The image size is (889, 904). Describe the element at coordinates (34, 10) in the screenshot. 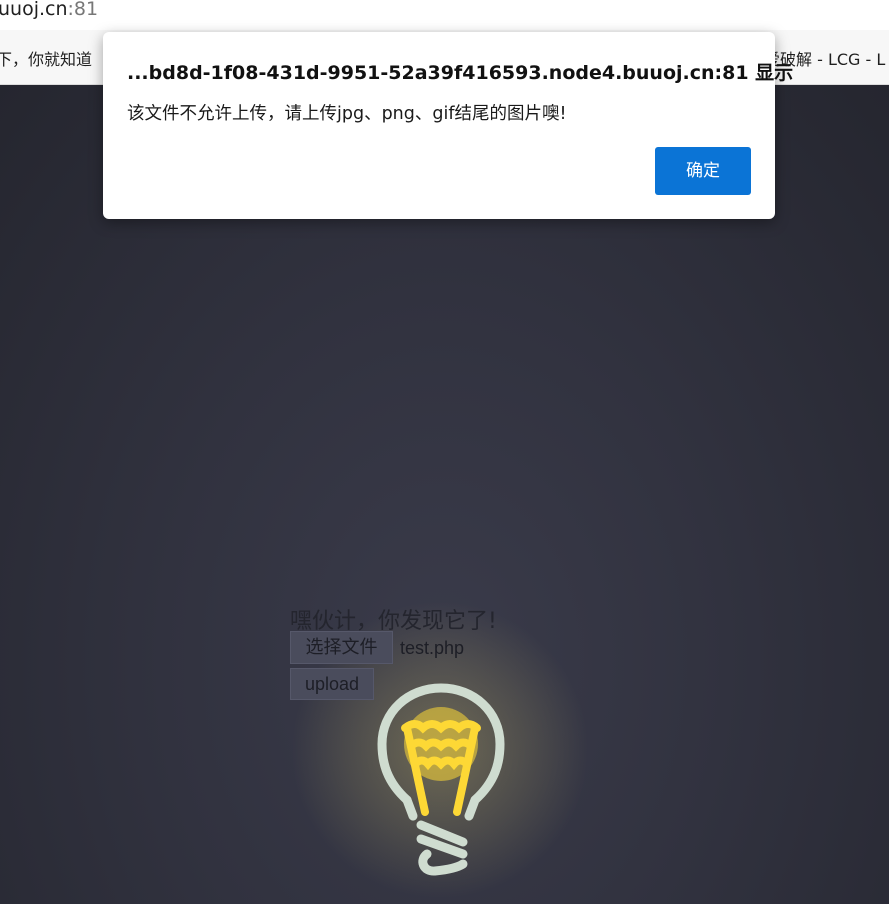

I see `url-host: uuoj.cn` at that location.